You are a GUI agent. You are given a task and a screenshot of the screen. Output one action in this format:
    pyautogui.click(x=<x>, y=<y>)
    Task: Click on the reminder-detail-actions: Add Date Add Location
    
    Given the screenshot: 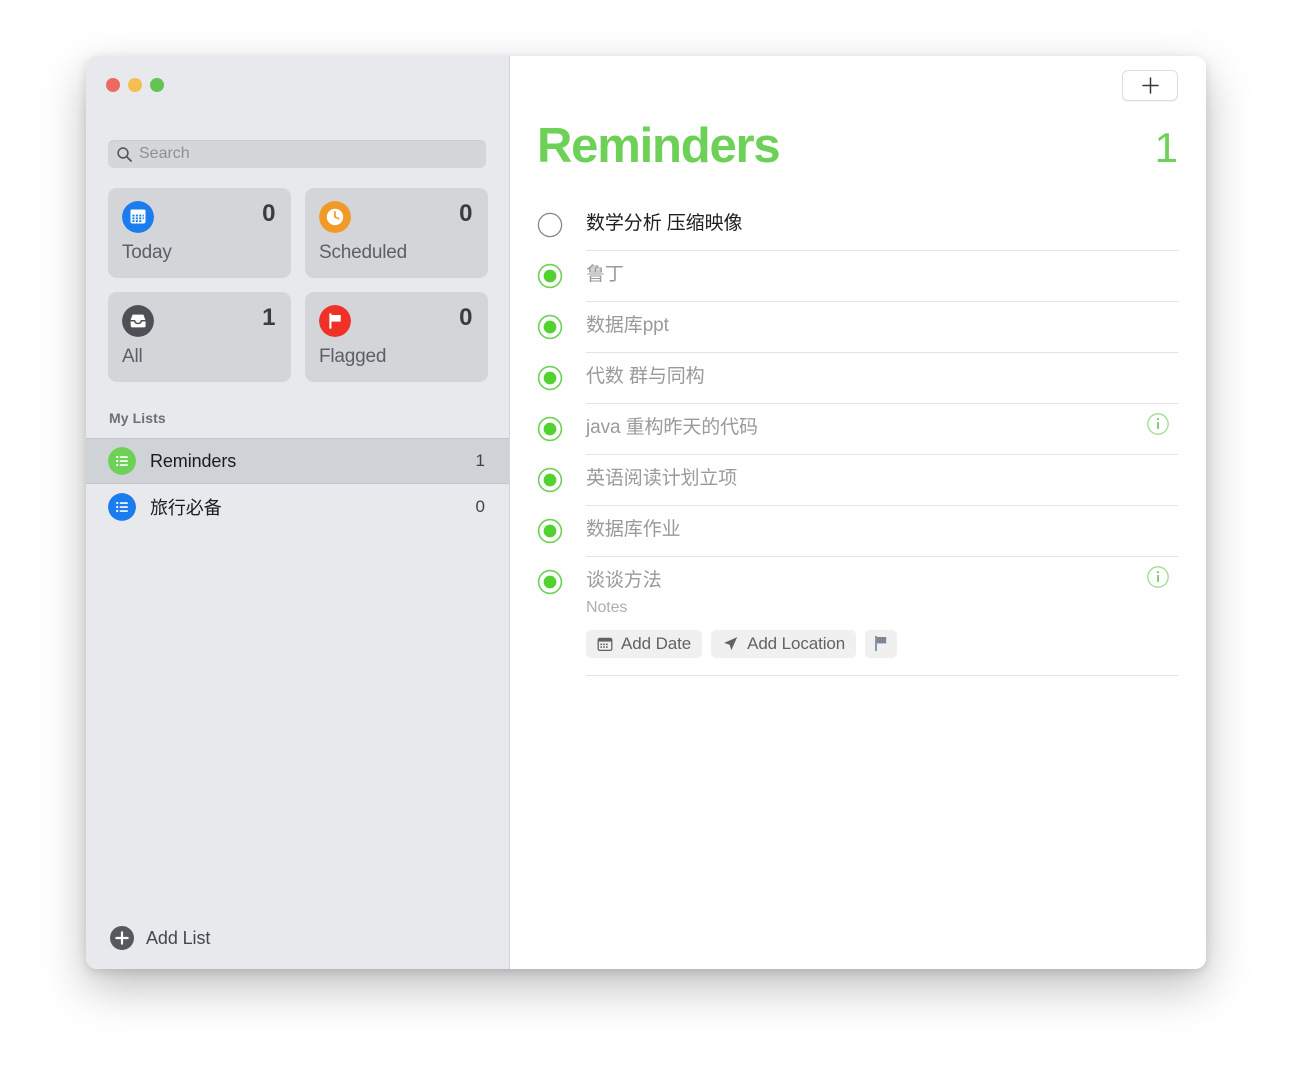 What is the action you would take?
    pyautogui.click(x=882, y=652)
    